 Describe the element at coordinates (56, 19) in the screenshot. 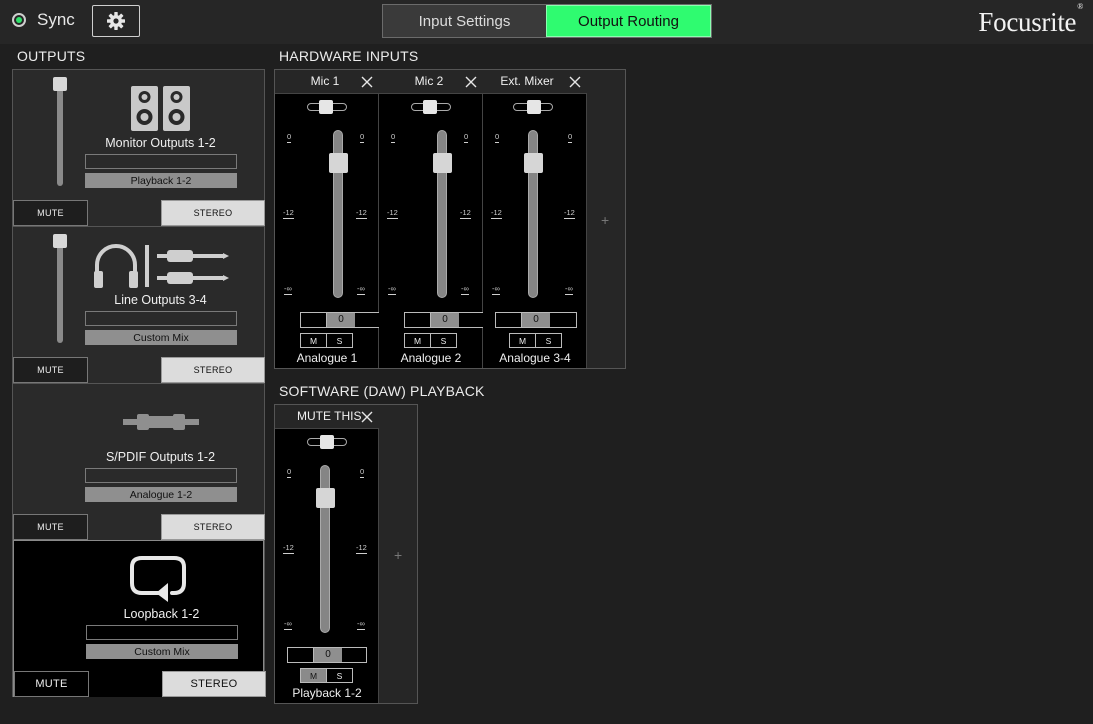

I see `sync-label: Sync` at that location.